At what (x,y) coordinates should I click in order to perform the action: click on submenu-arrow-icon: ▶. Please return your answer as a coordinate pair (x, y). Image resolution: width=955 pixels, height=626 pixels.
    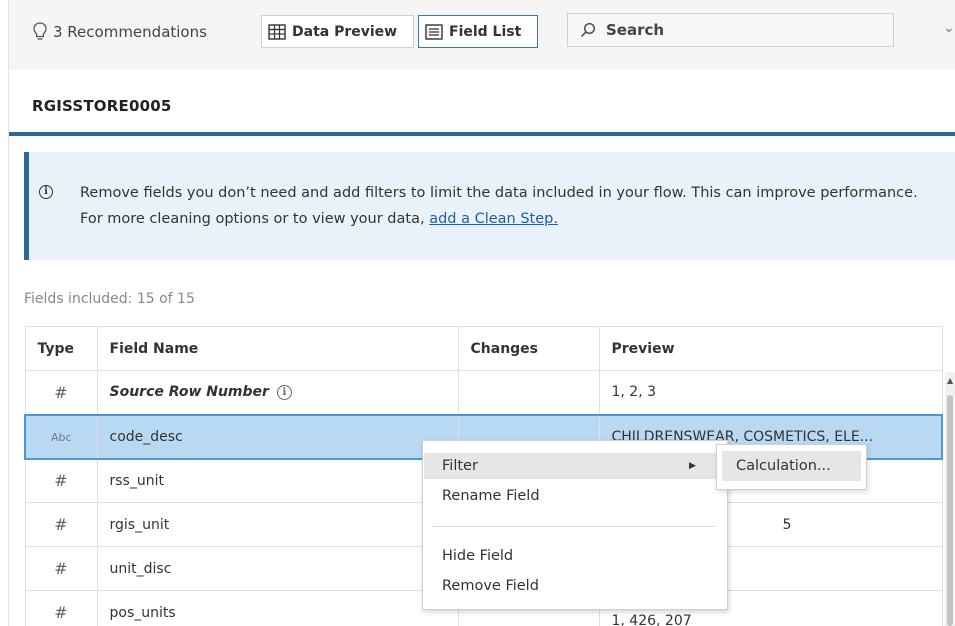
    Looking at the image, I should click on (692, 466).